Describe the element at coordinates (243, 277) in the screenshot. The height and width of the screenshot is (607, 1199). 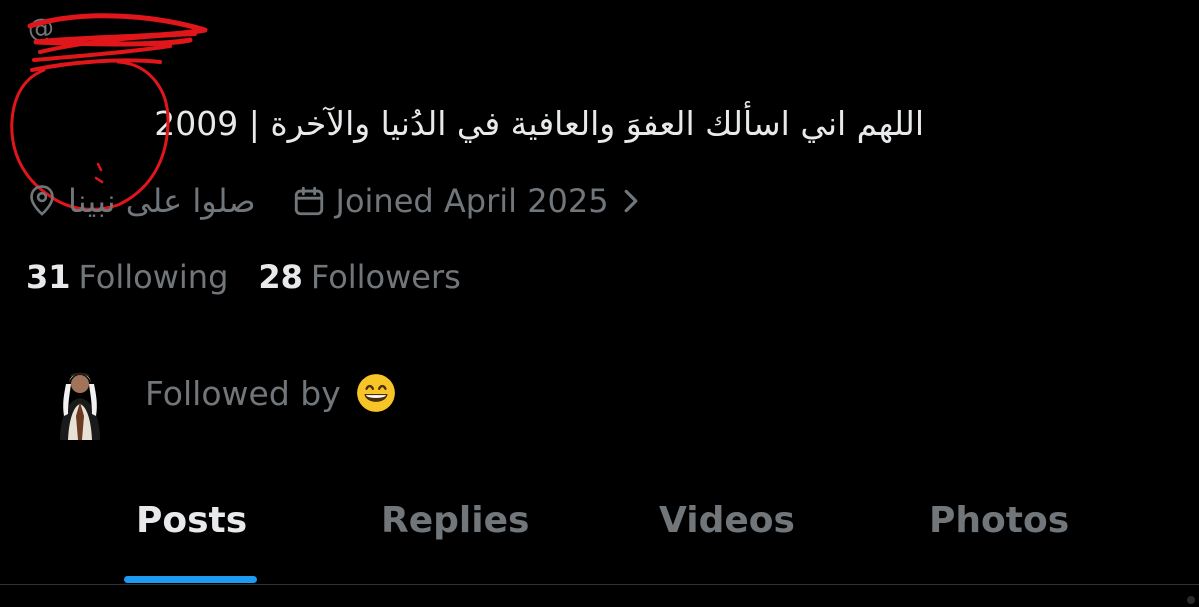
I see `follow-stats: 31 Following 28 Followers` at that location.